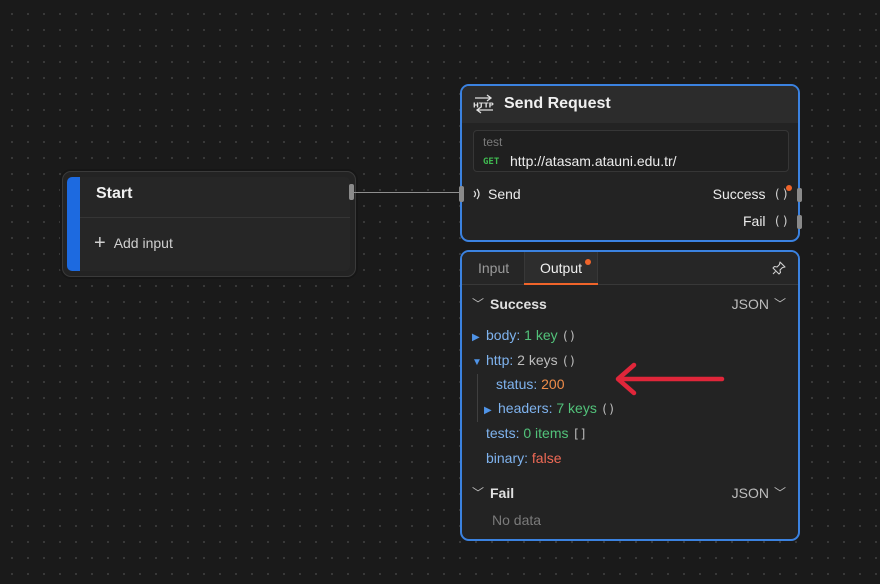 This screenshot has height=584, width=880. What do you see at coordinates (407, 192) in the screenshot?
I see `connection-edge` at bounding box center [407, 192].